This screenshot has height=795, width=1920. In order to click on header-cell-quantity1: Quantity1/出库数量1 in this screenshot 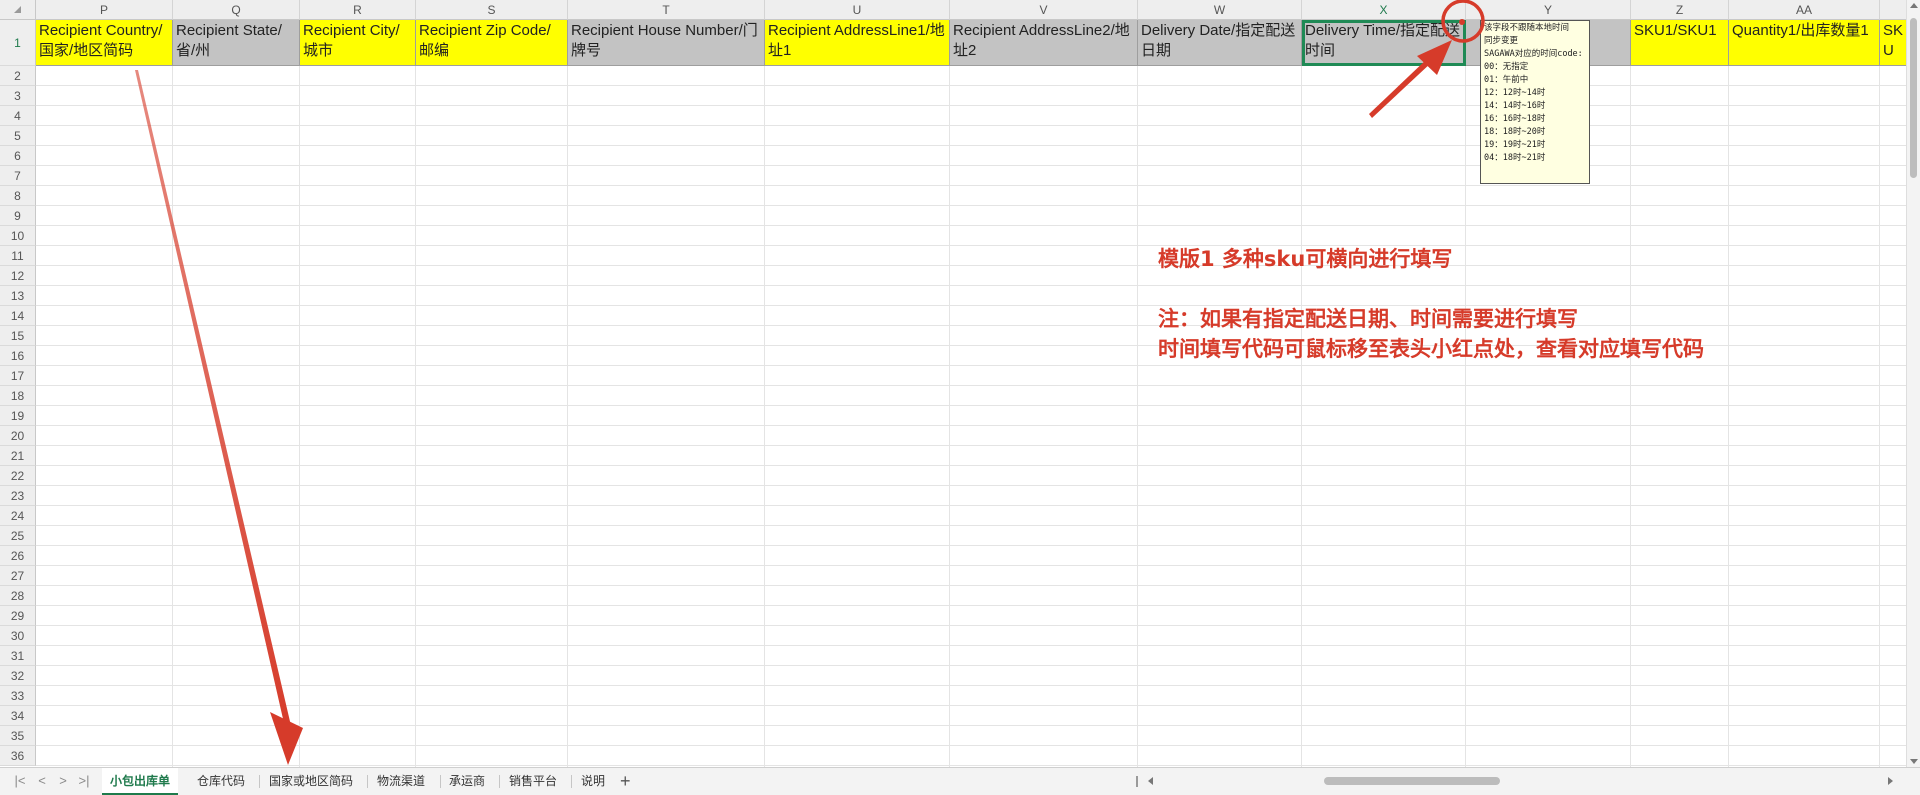, I will do `click(1804, 43)`.